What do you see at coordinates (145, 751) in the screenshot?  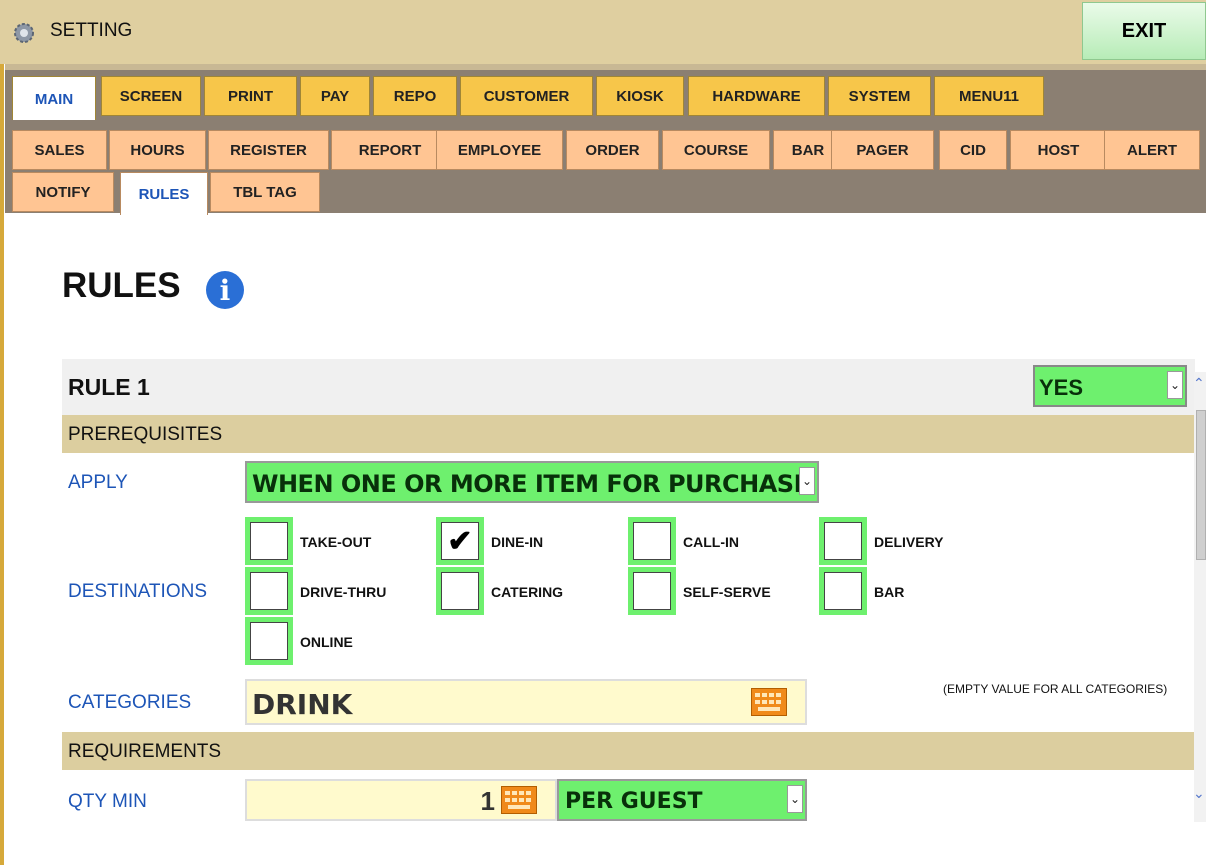 I see `section-label: REQUIREMENTS` at bounding box center [145, 751].